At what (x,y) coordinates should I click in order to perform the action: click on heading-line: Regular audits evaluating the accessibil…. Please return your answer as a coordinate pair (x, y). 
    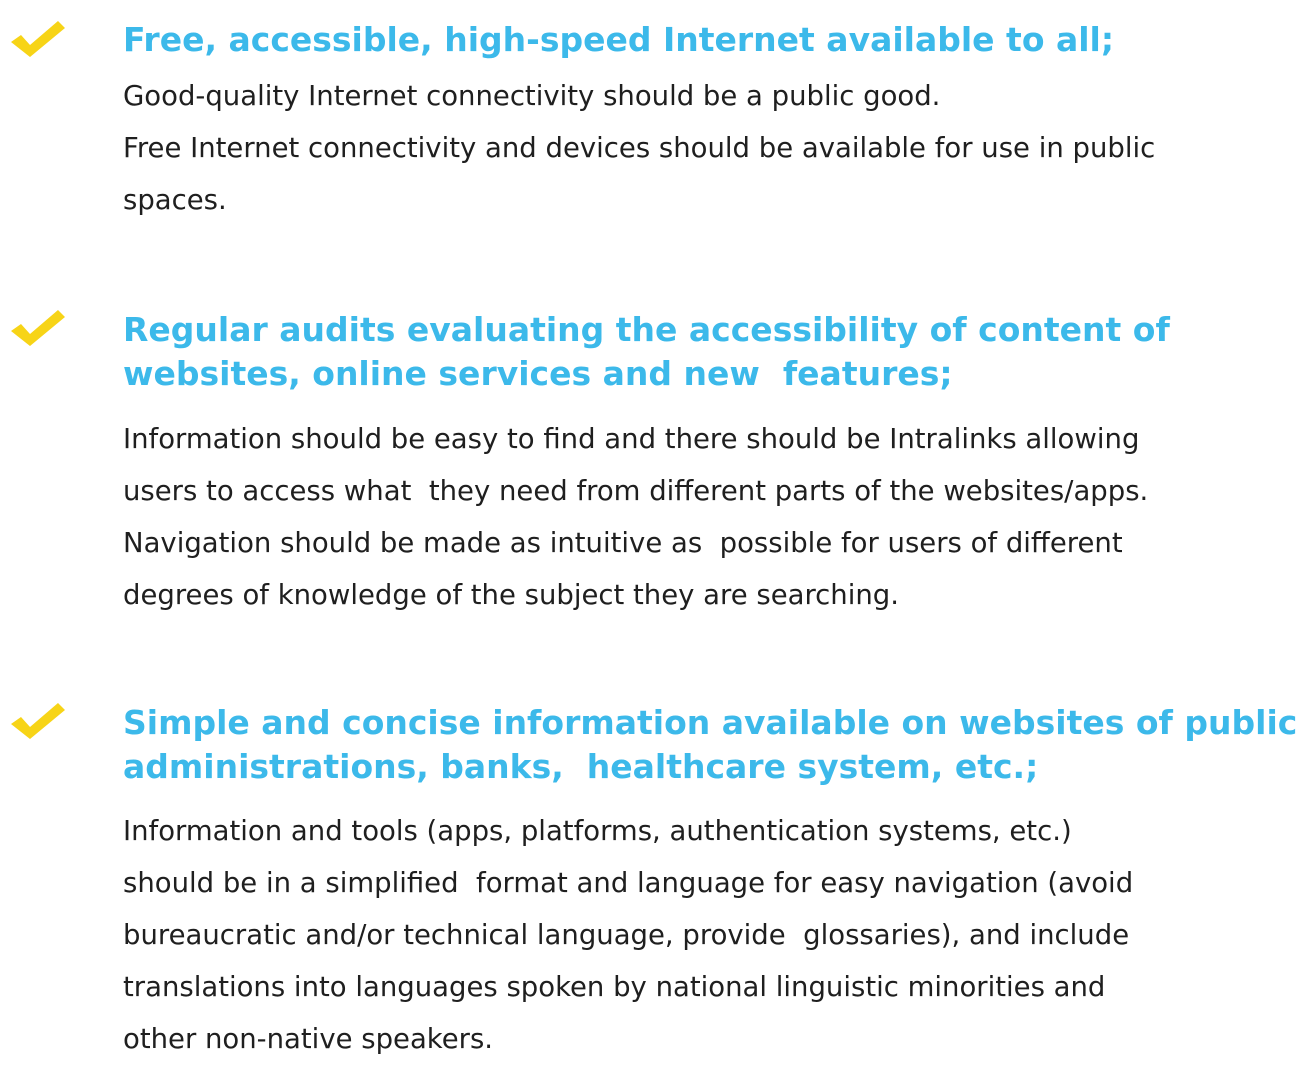
    Looking at the image, I should click on (646, 329).